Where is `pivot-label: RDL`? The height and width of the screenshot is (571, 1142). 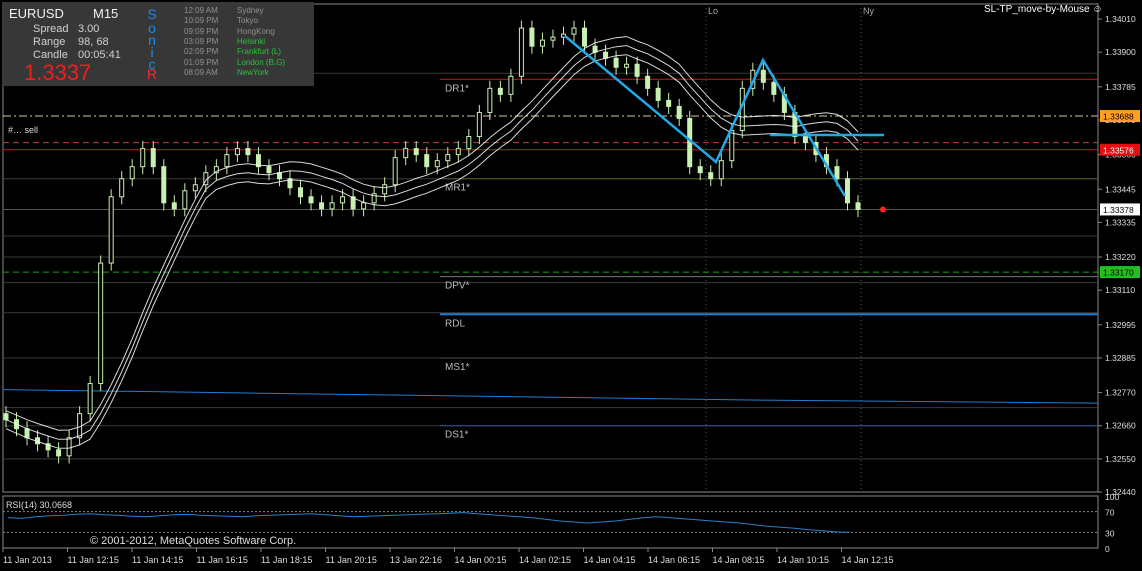 pivot-label: RDL is located at coordinates (455, 323).